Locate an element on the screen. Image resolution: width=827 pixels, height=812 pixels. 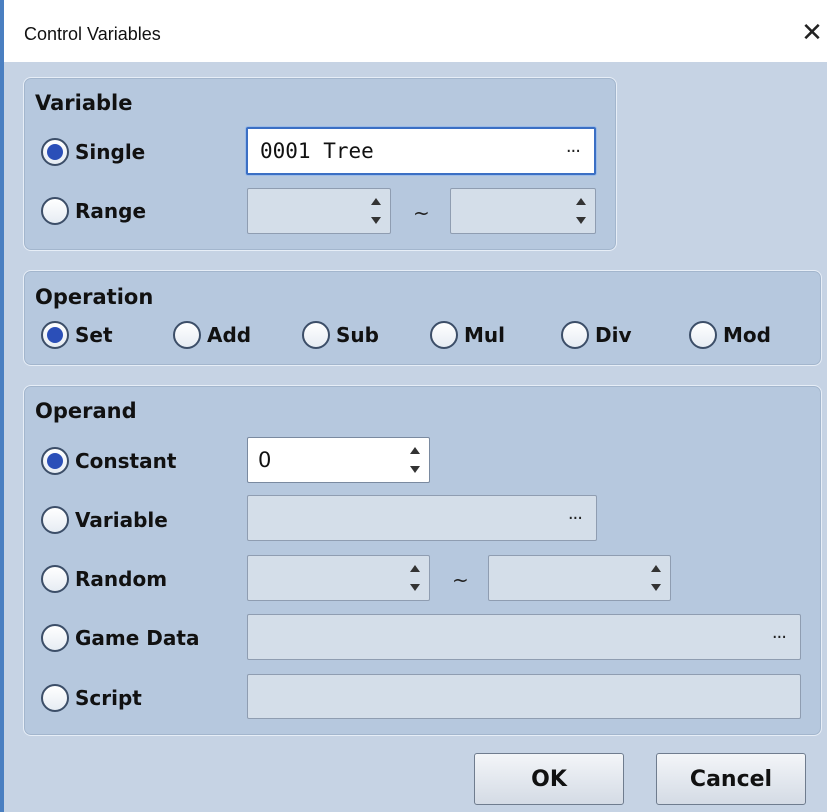
radio-op-set: Set is located at coordinates (77, 335).